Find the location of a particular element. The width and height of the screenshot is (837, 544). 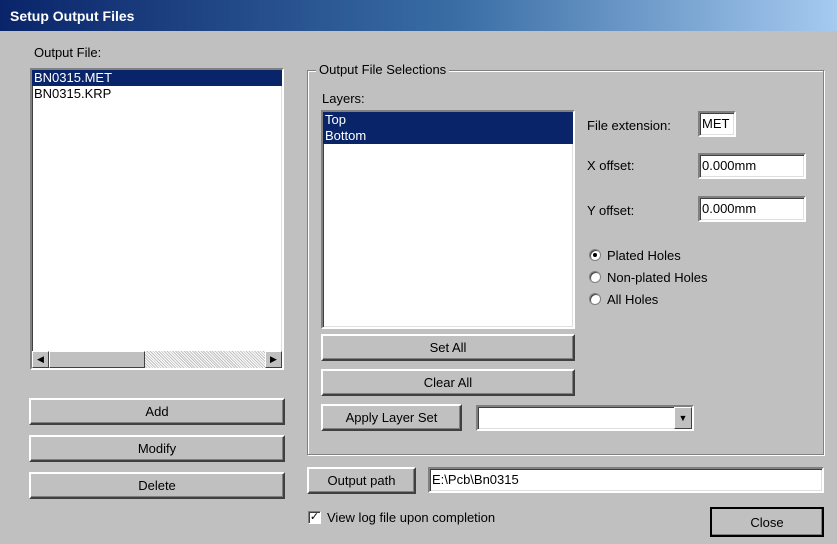

file-extension-label: File extension: is located at coordinates (629, 125).